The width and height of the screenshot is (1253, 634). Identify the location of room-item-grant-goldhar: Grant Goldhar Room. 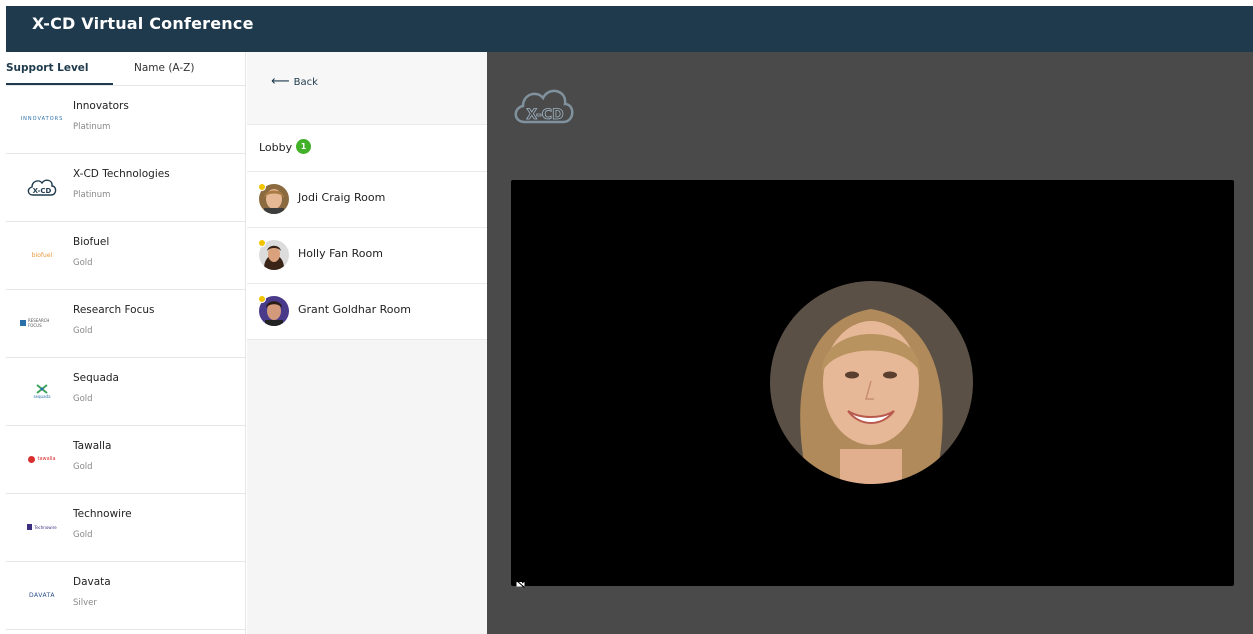
(367, 312).